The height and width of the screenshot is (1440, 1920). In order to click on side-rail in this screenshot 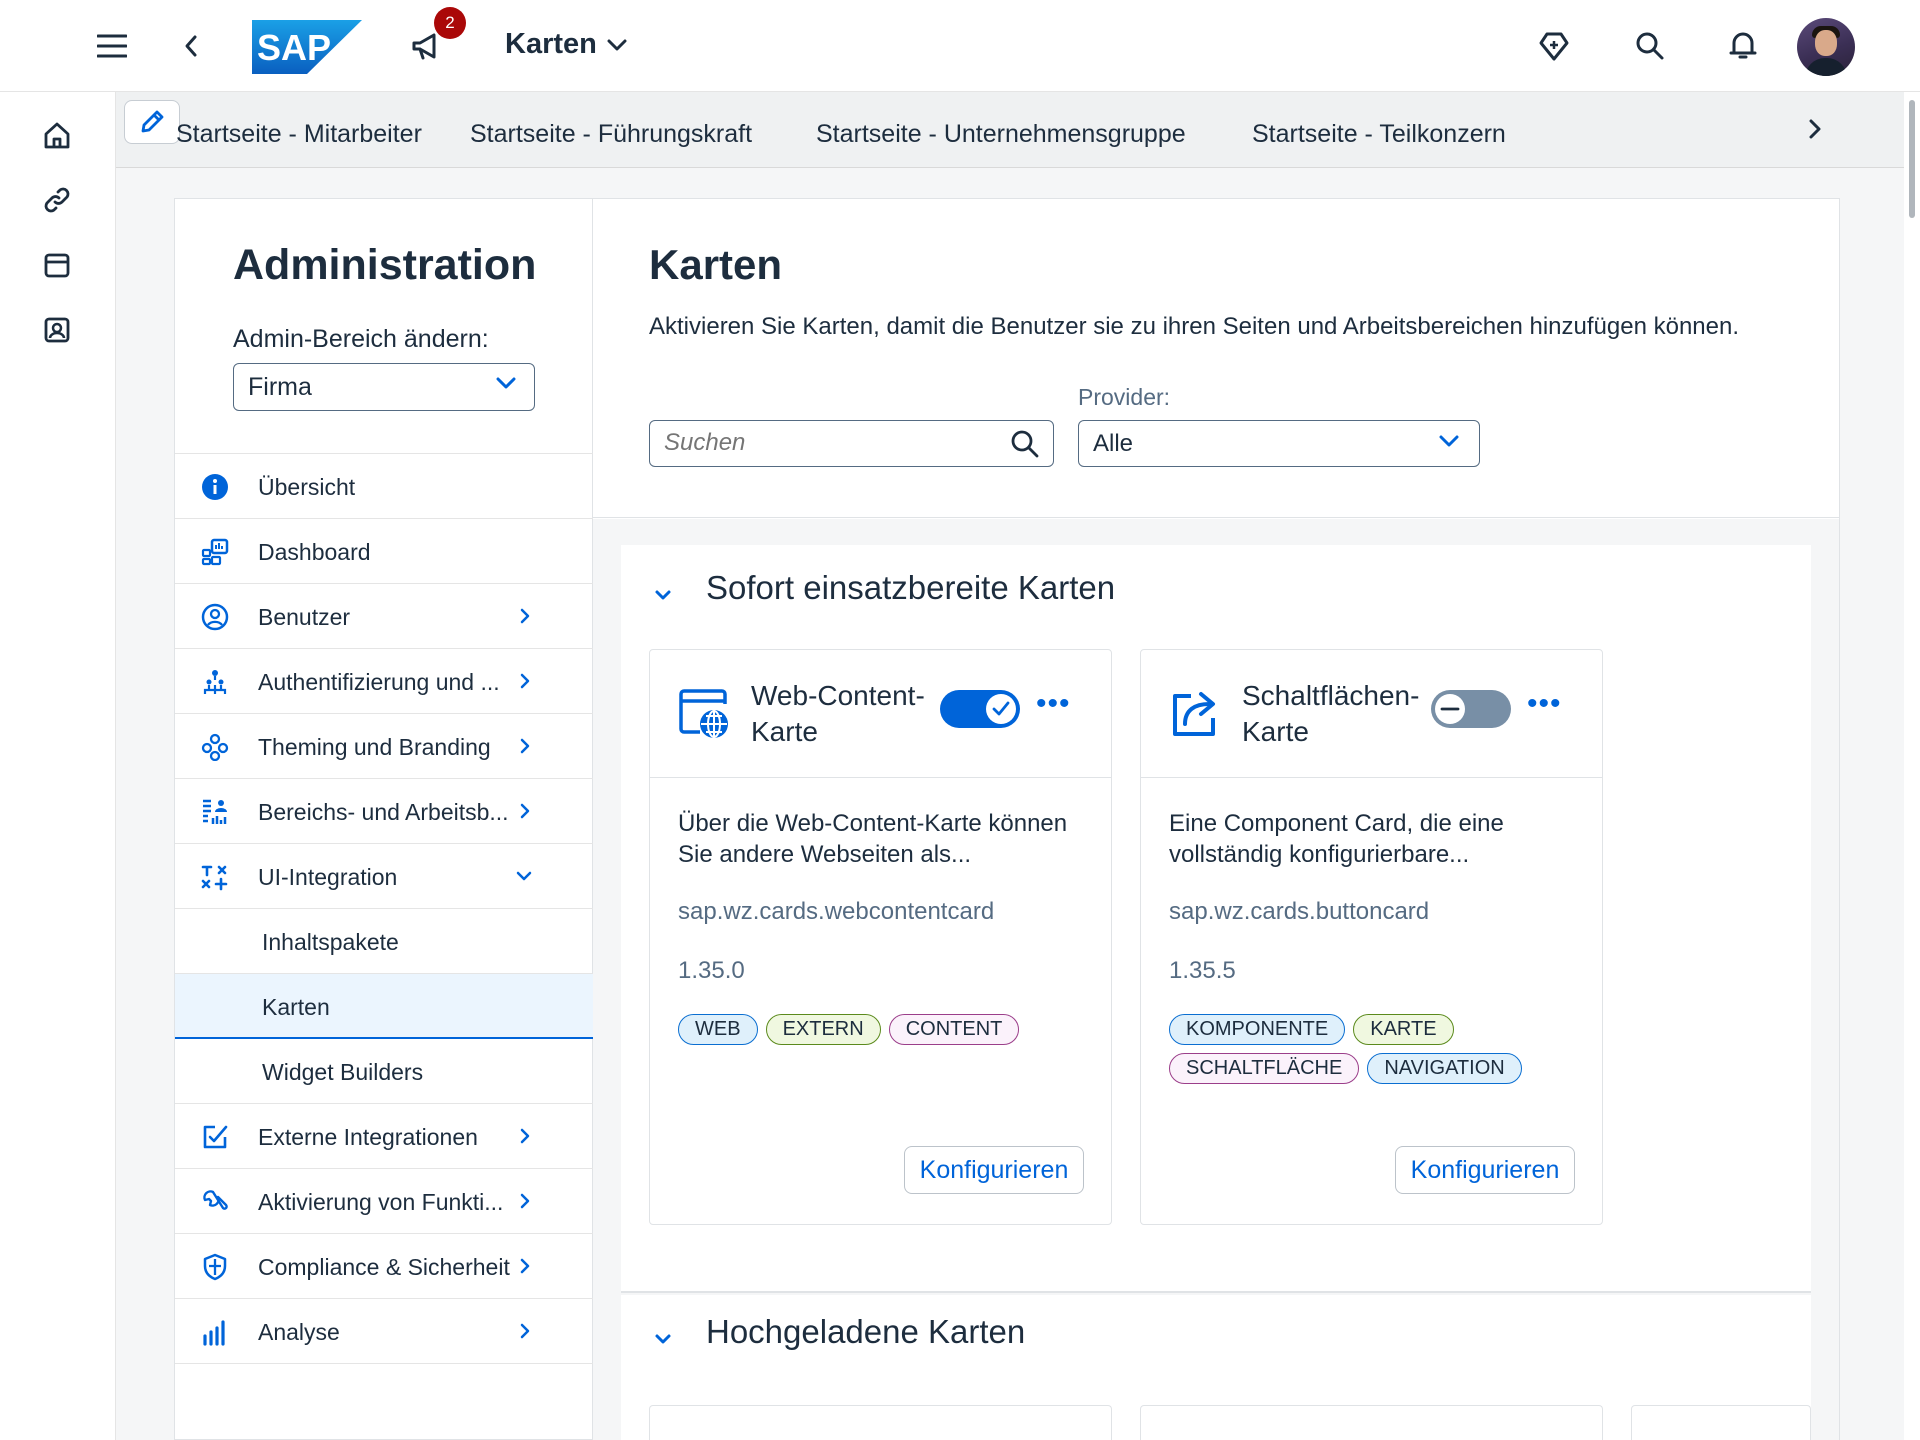, I will do `click(58, 766)`.